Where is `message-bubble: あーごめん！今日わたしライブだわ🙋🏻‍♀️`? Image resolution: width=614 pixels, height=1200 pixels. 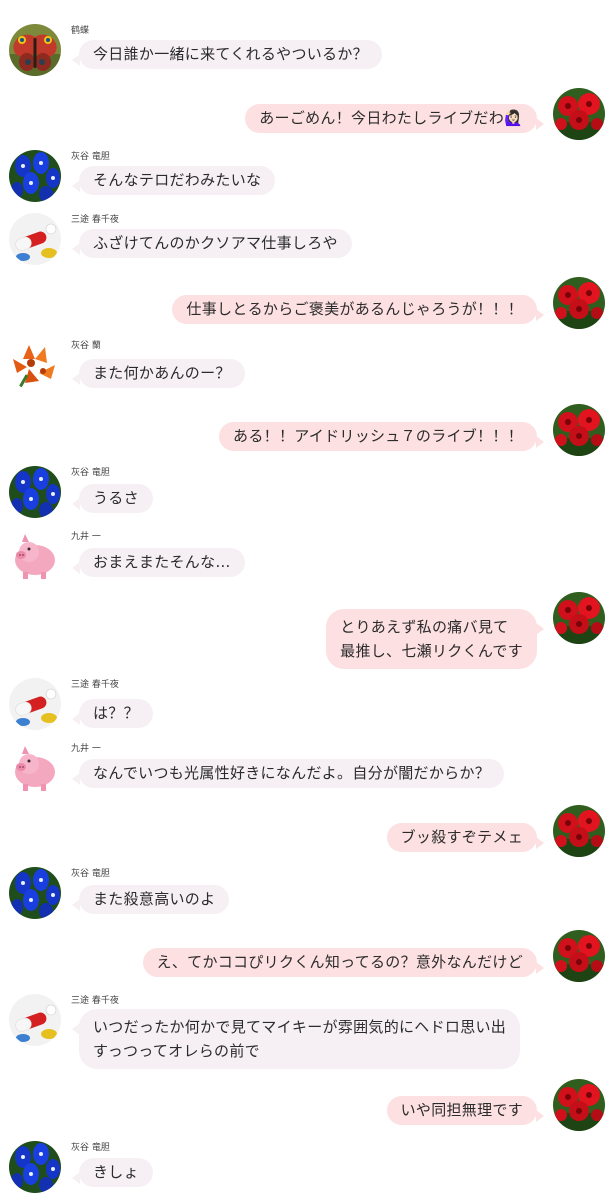 message-bubble: あーごめん！今日わたしライブだわ🙋🏻‍♀️ is located at coordinates (394, 118).